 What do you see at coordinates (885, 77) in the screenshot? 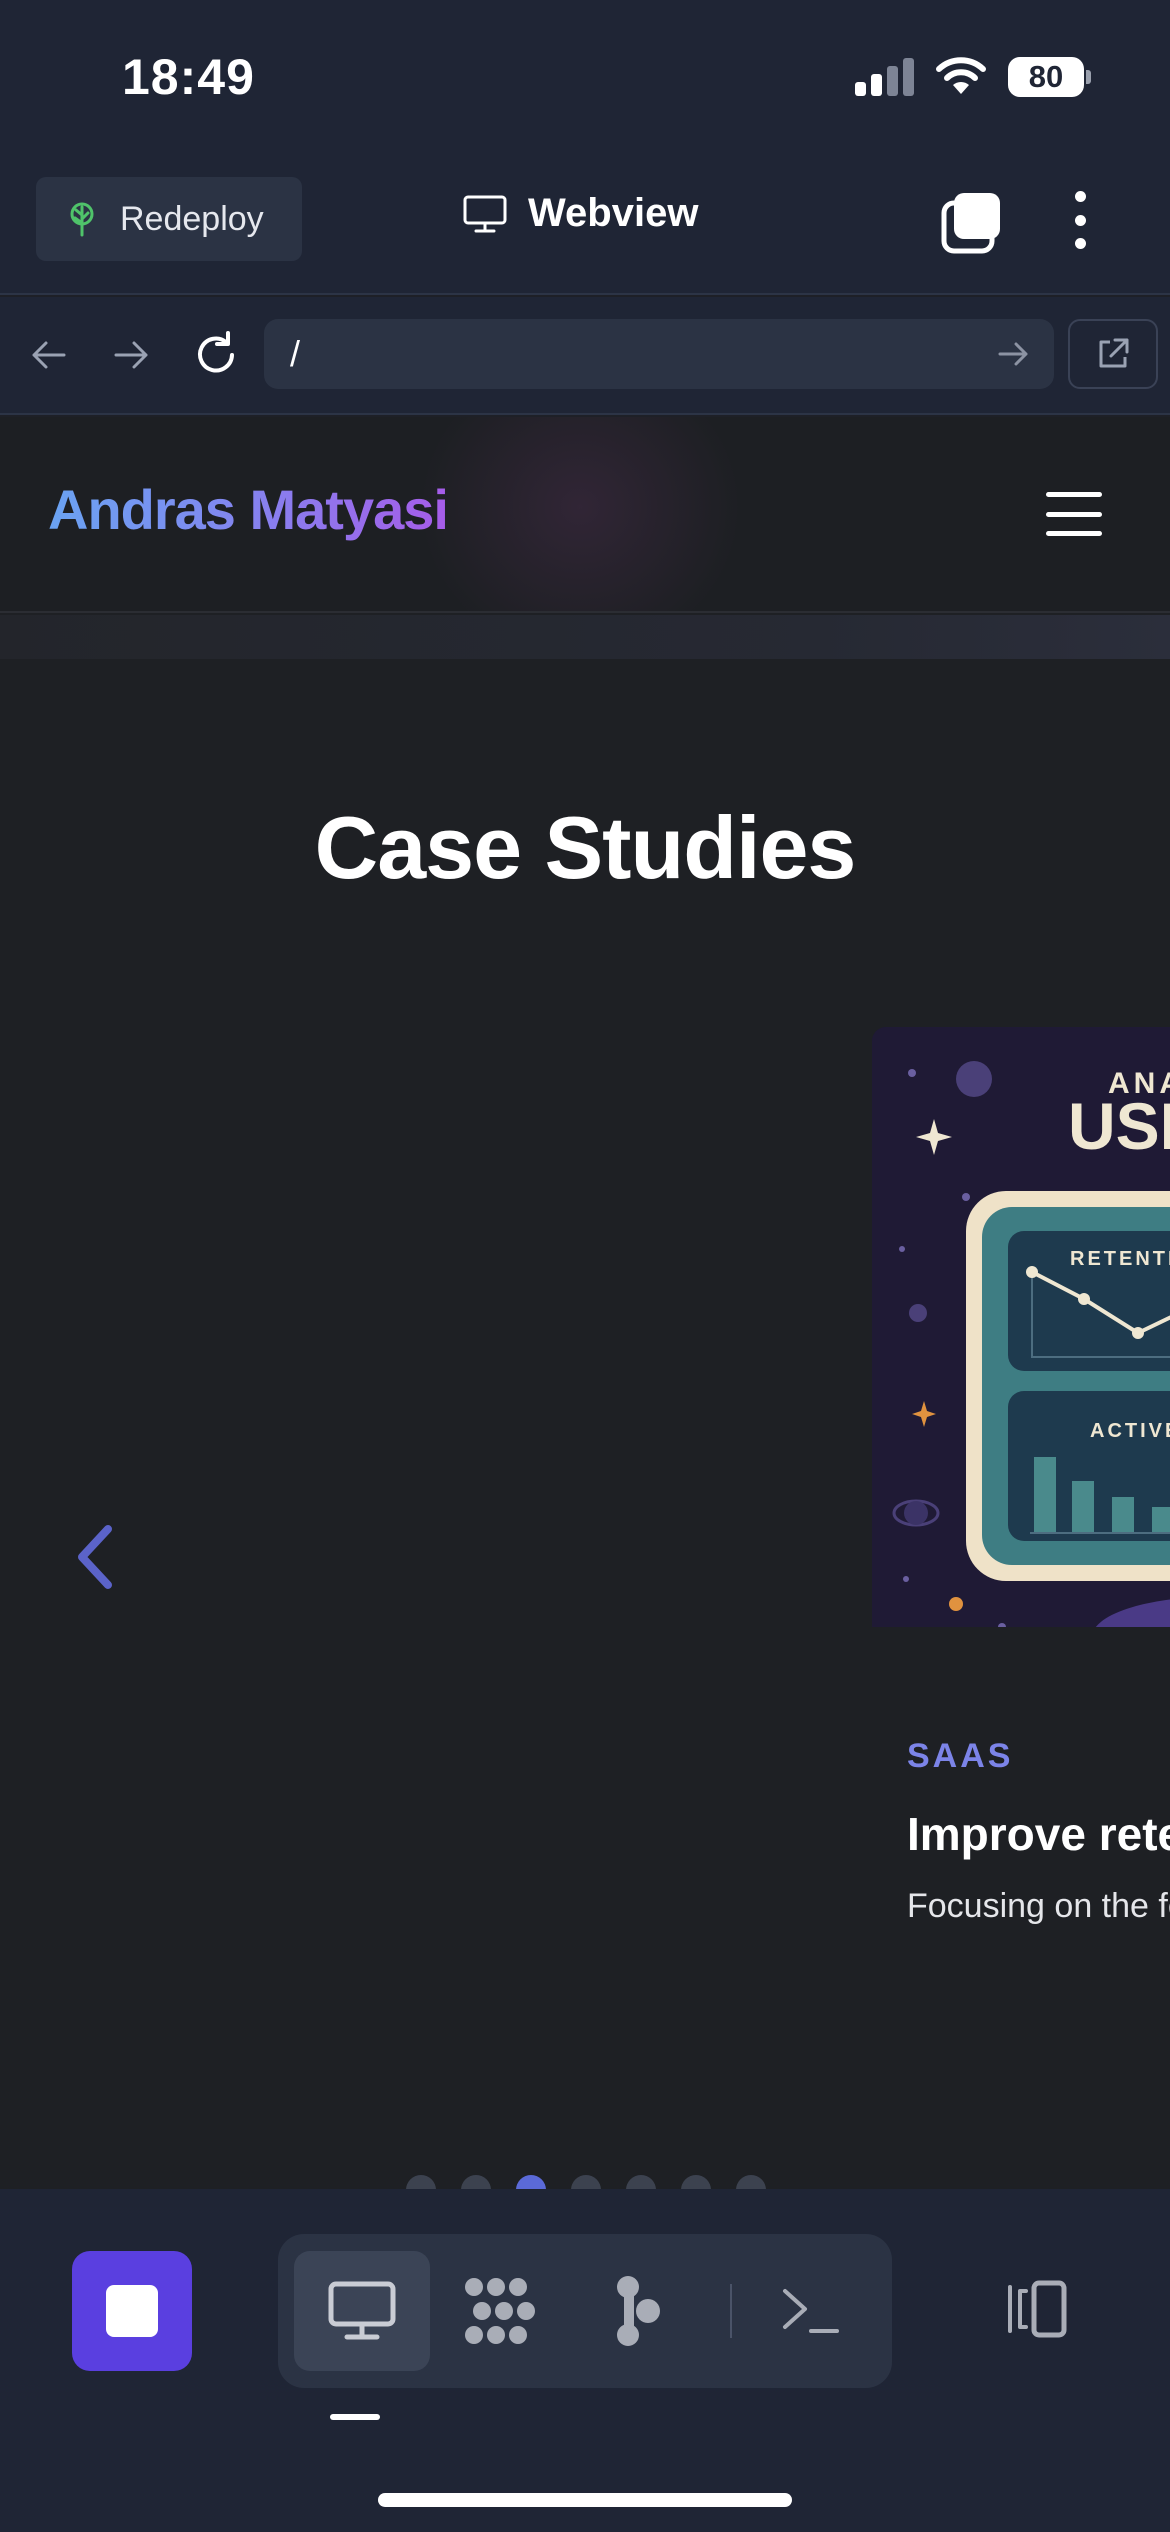
I see `signal-icon` at bounding box center [885, 77].